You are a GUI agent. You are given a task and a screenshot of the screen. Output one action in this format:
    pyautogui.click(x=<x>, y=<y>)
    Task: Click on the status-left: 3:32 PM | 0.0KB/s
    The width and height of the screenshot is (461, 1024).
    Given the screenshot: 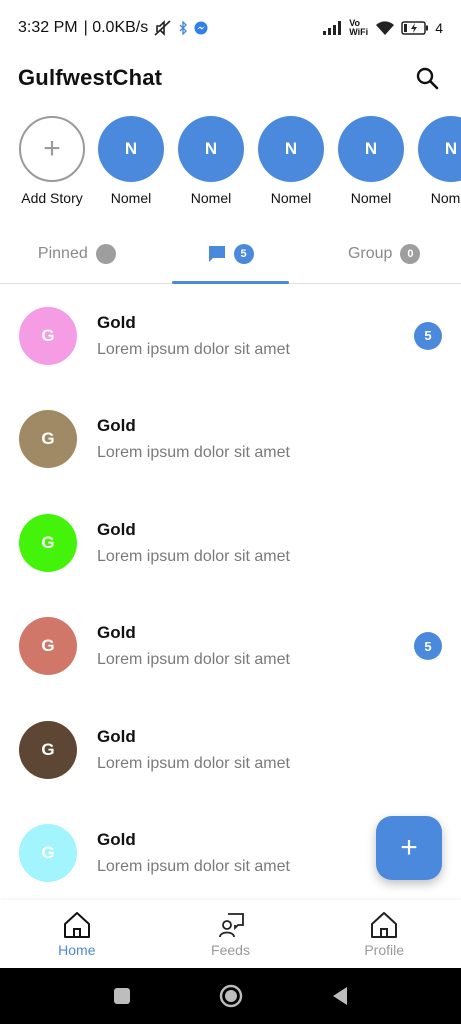 What is the action you would take?
    pyautogui.click(x=113, y=28)
    